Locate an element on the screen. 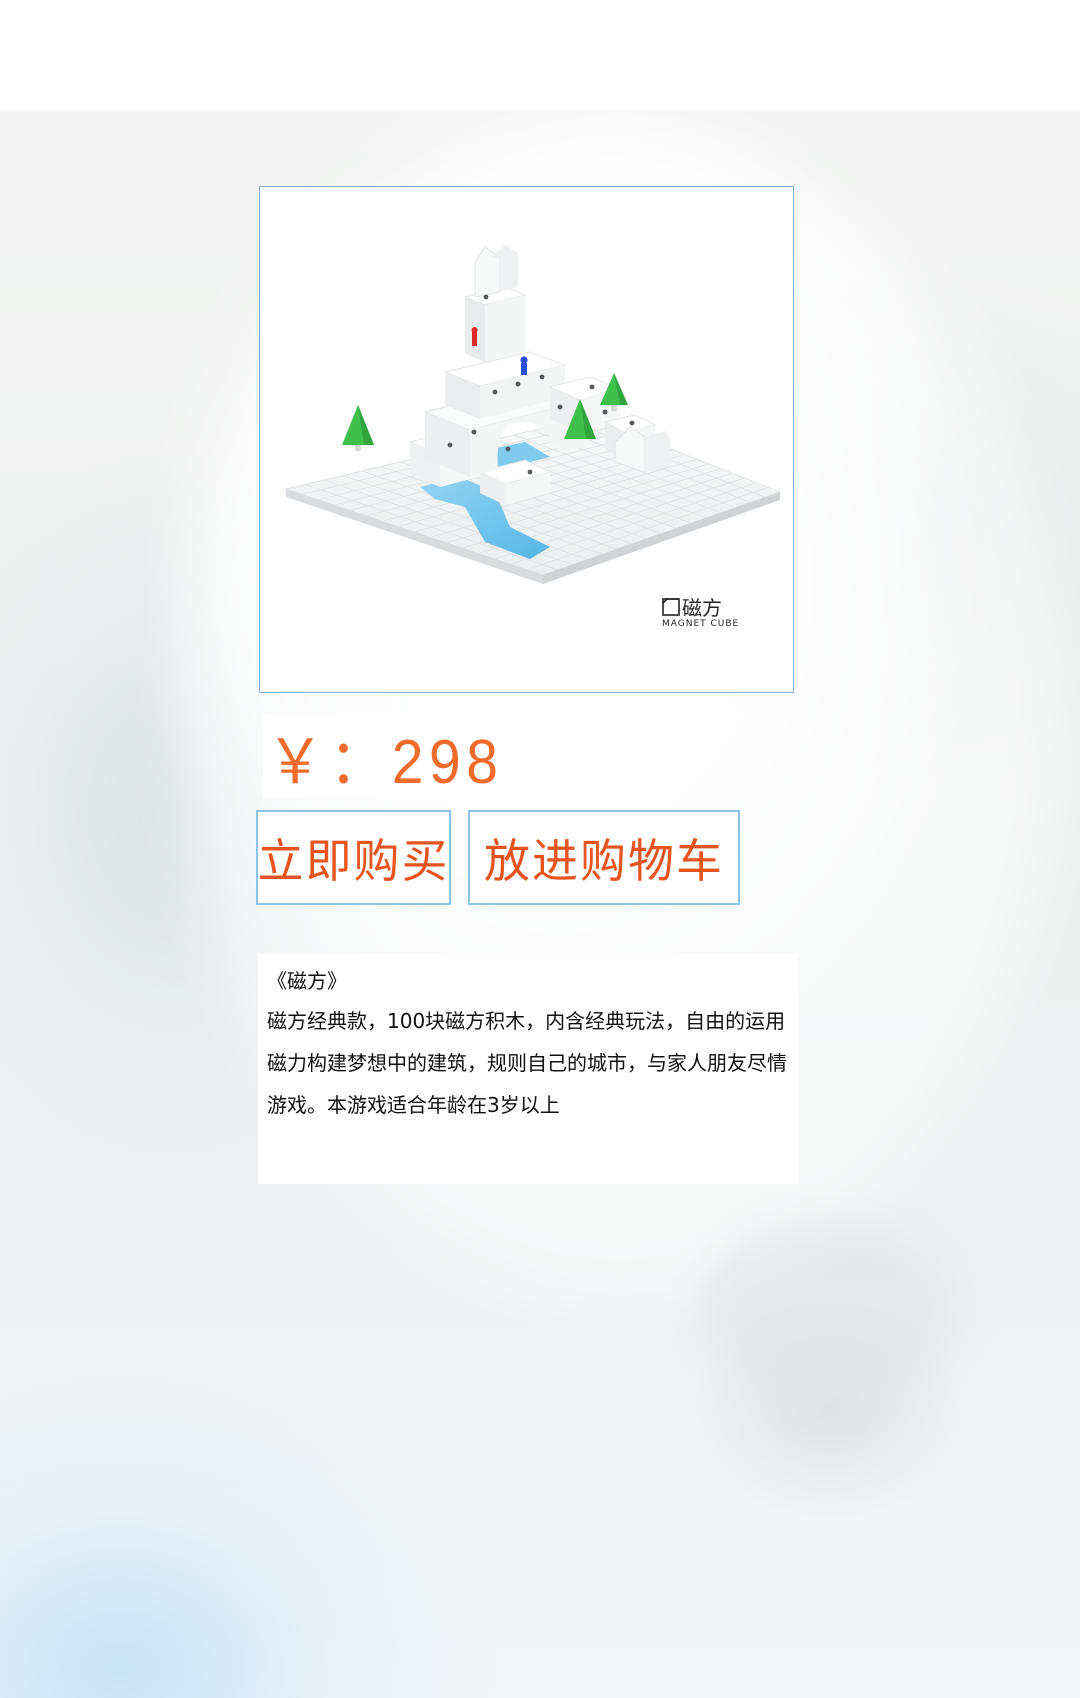 The height and width of the screenshot is (1698, 1080). add-to-cart-button: 放进购物车 is located at coordinates (604, 857).